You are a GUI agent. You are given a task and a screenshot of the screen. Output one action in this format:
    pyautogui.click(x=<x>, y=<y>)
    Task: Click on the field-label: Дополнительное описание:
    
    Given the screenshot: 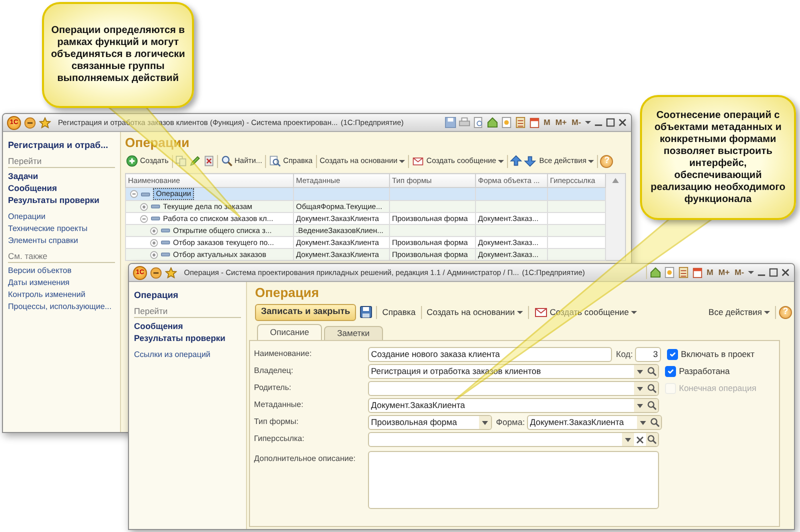 What is the action you would take?
    pyautogui.click(x=305, y=459)
    